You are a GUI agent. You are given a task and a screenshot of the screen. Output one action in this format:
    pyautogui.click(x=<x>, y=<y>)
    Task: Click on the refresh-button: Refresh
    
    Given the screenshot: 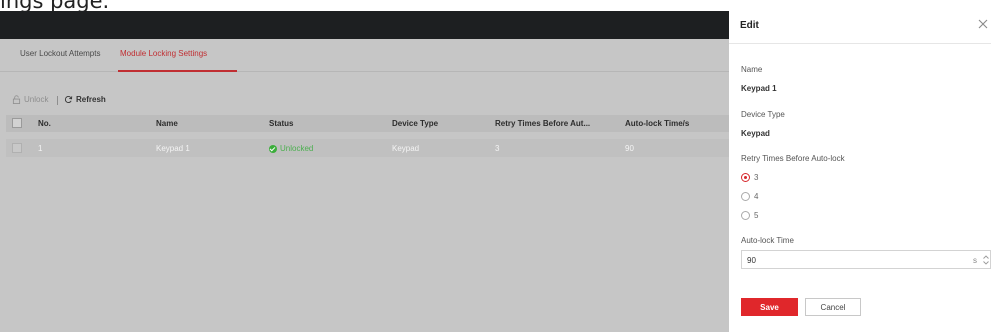 What is the action you would take?
    pyautogui.click(x=85, y=99)
    